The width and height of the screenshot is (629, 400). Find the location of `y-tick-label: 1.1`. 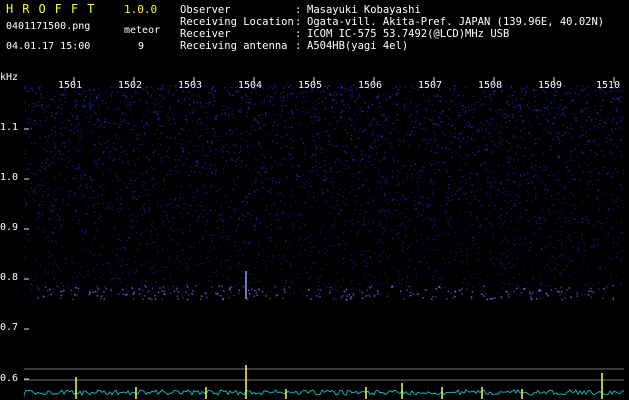

y-tick-label: 1.1 is located at coordinates (9, 127).